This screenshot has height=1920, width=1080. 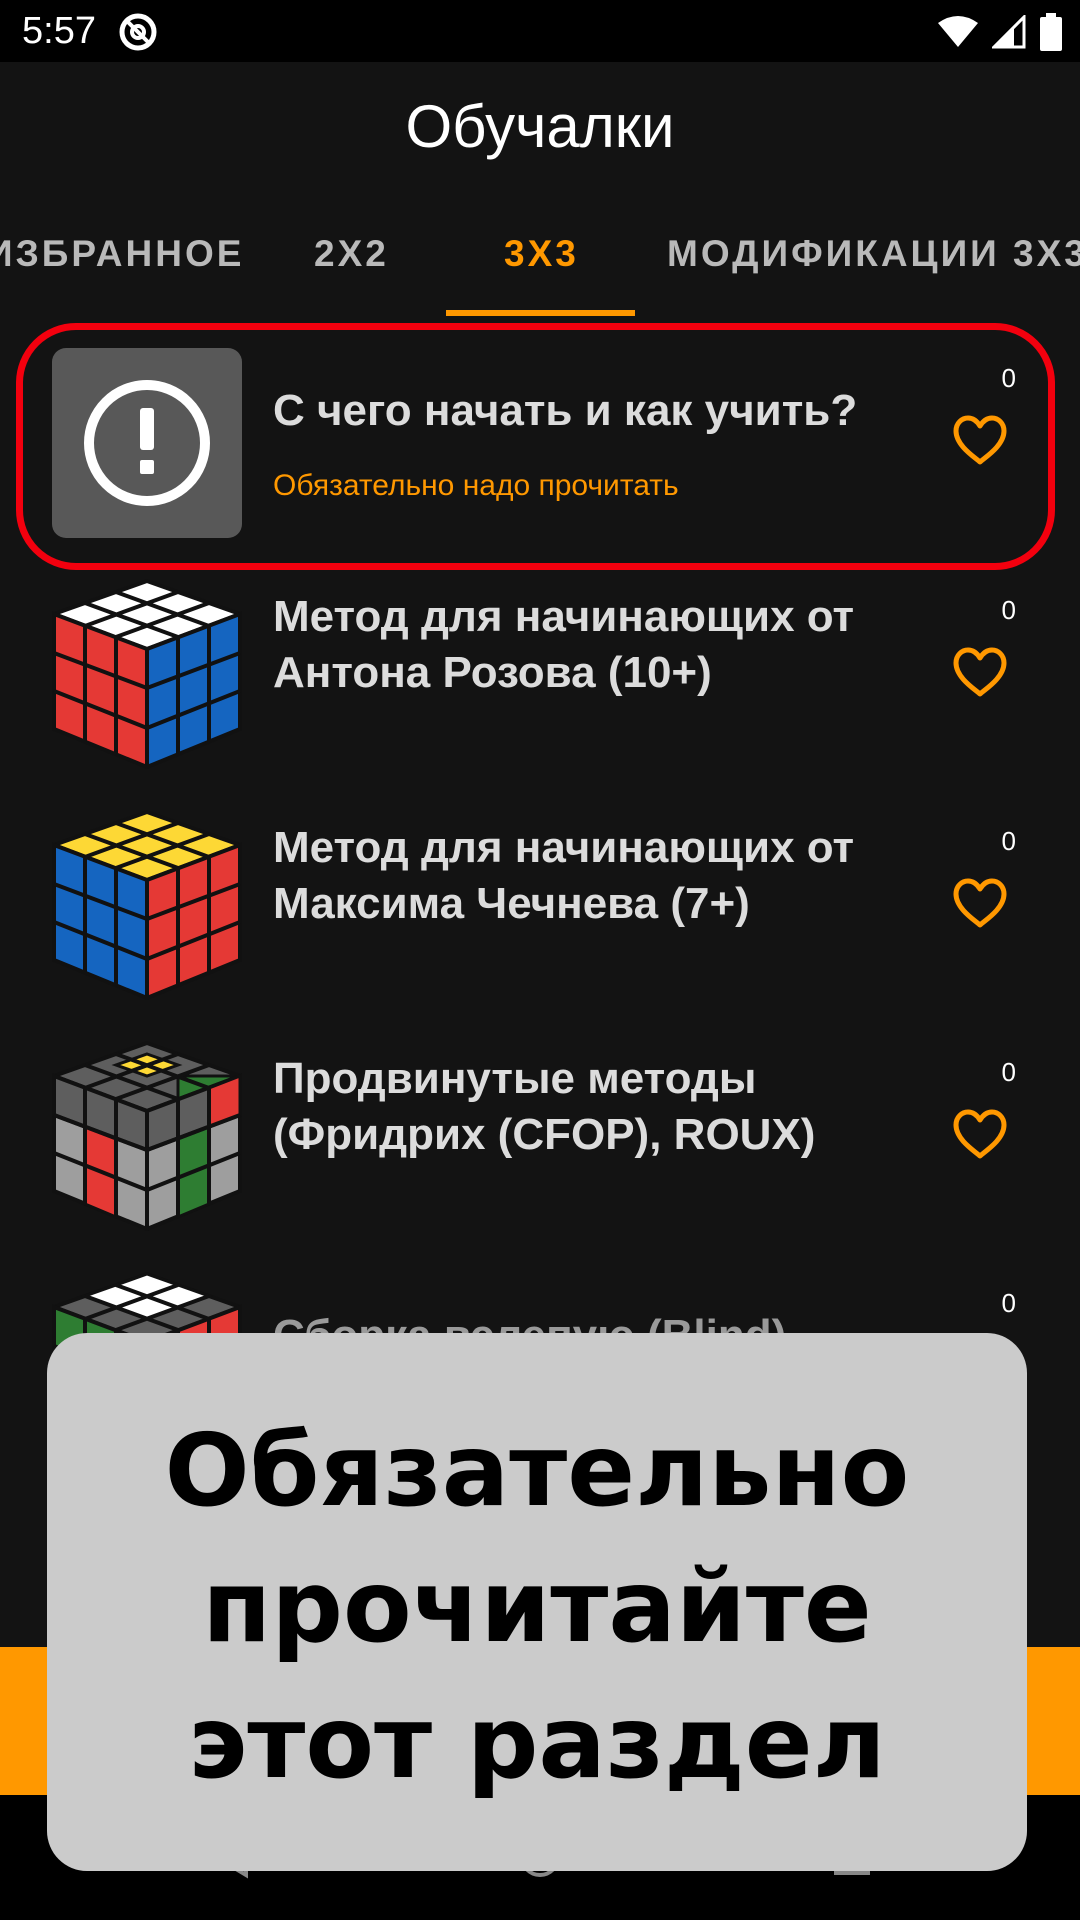 What do you see at coordinates (540, 31) in the screenshot?
I see `status-bar: 5:57` at bounding box center [540, 31].